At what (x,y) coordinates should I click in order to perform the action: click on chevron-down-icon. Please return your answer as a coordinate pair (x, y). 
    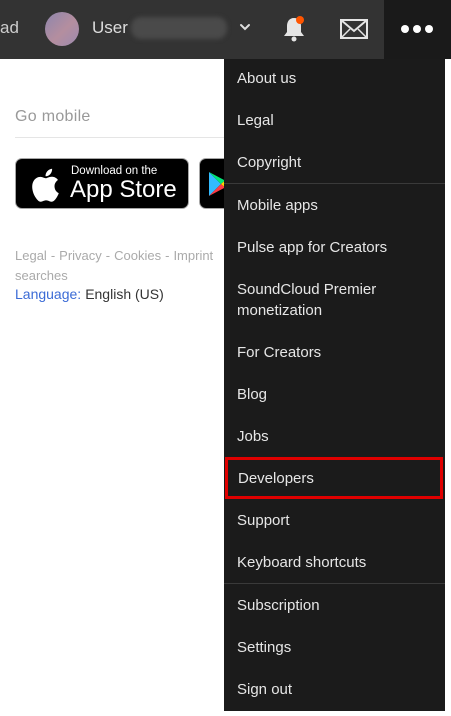
    Looking at the image, I should click on (245, 27).